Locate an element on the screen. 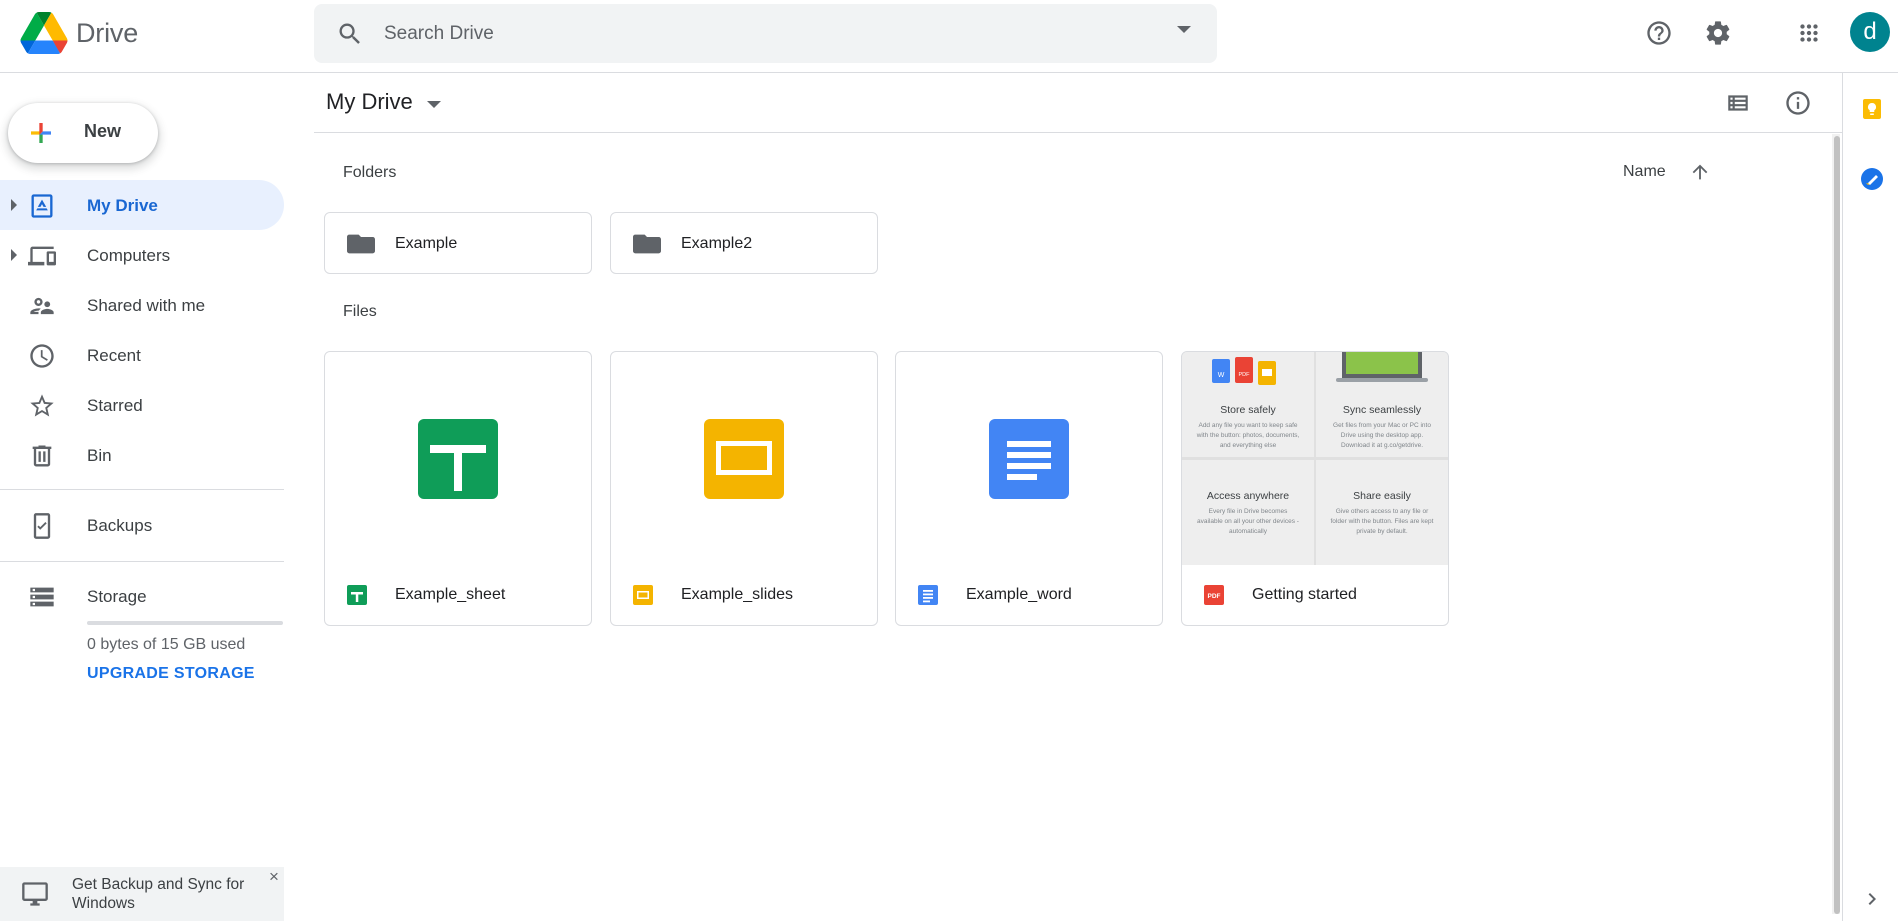 The image size is (1898, 921). sidebar-item-computers: Computers is located at coordinates (142, 255).